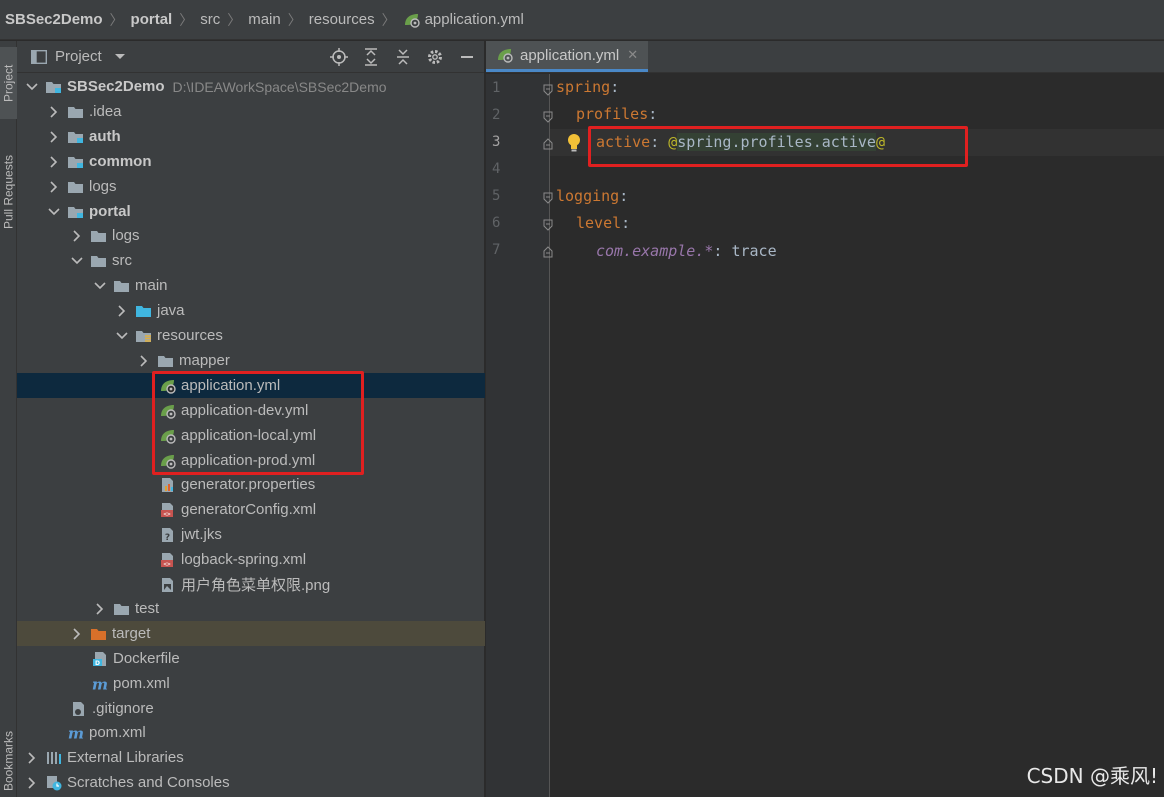 The height and width of the screenshot is (797, 1164). Describe the element at coordinates (251, 584) in the screenshot. I see `tree-item-image-png: 用户角色菜单权限.png` at that location.